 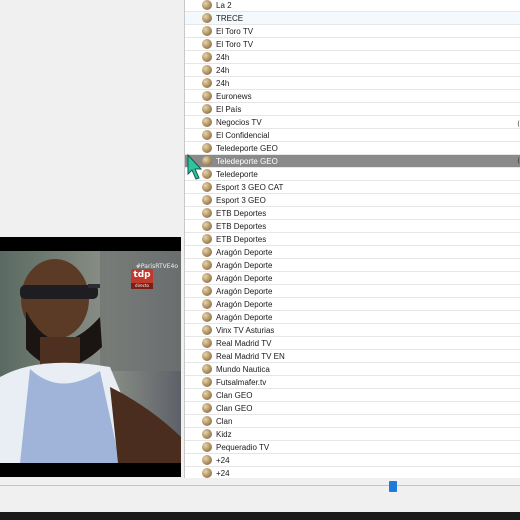 What do you see at coordinates (352, 447) in the screenshot?
I see `channel-row: Pequeradio TV` at bounding box center [352, 447].